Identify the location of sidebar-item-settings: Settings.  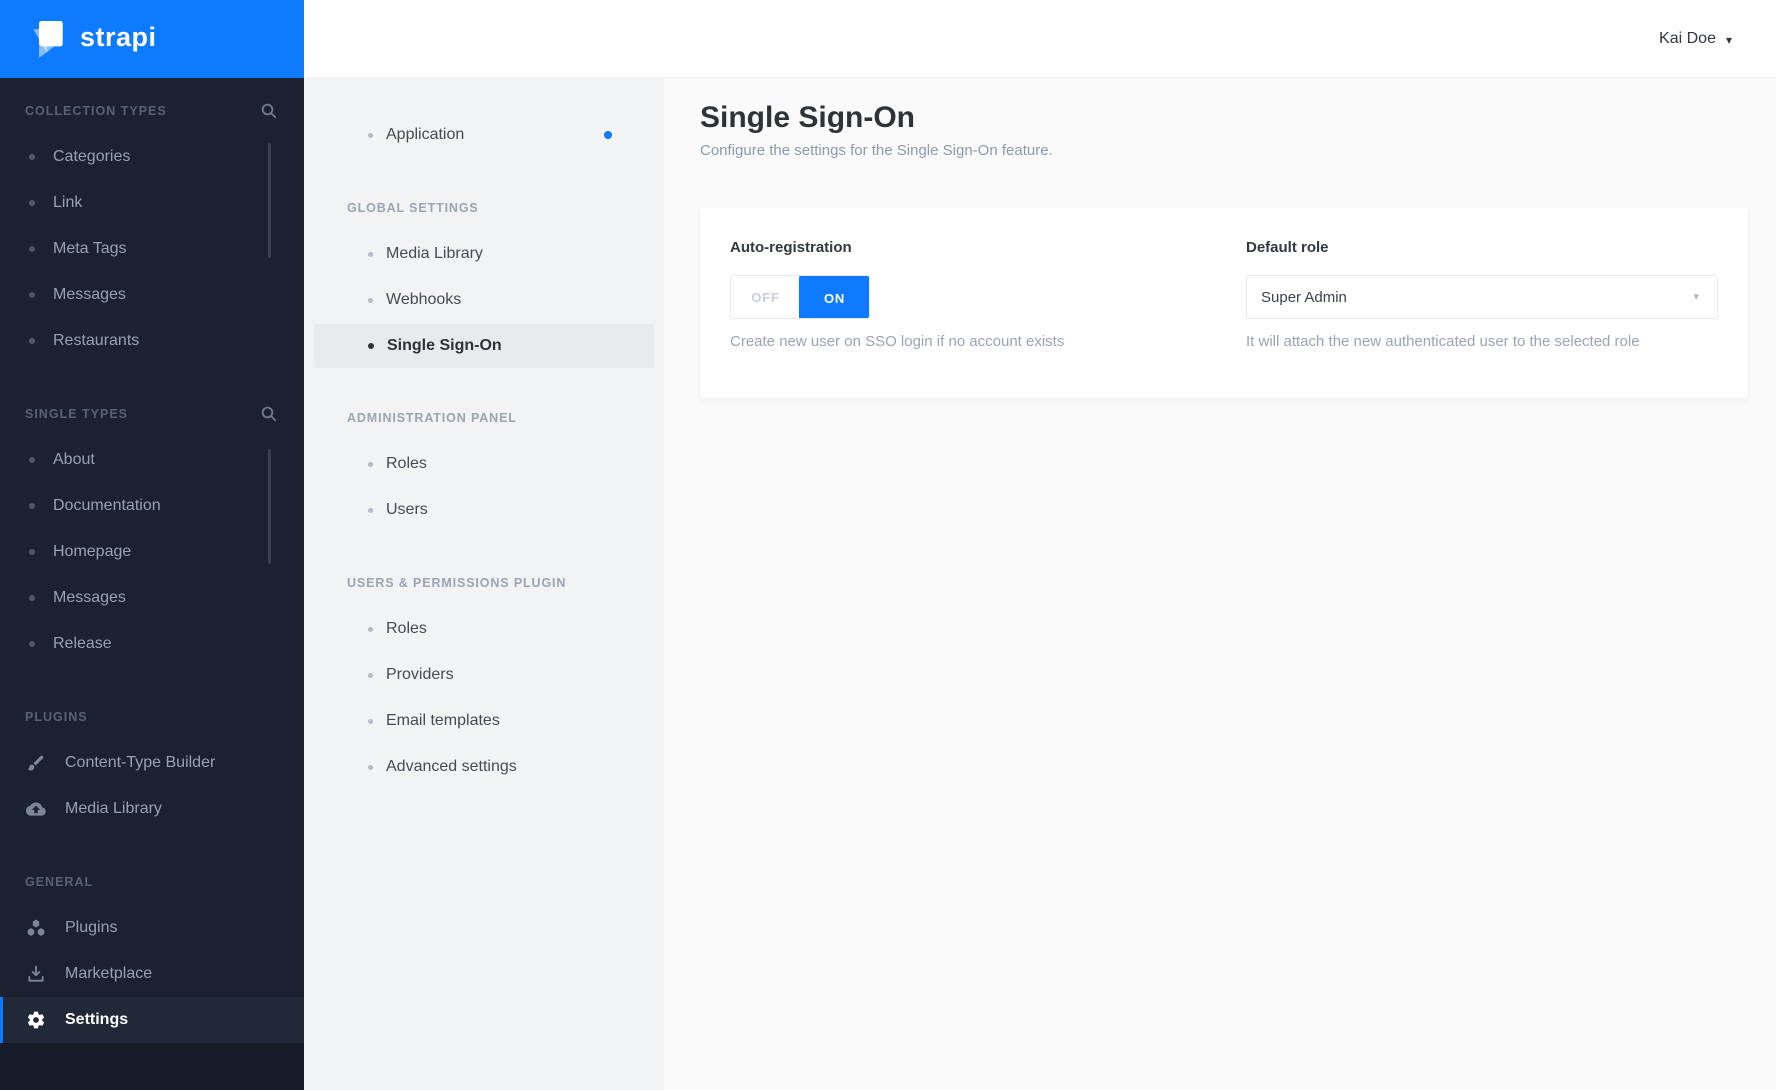
(152, 1020).